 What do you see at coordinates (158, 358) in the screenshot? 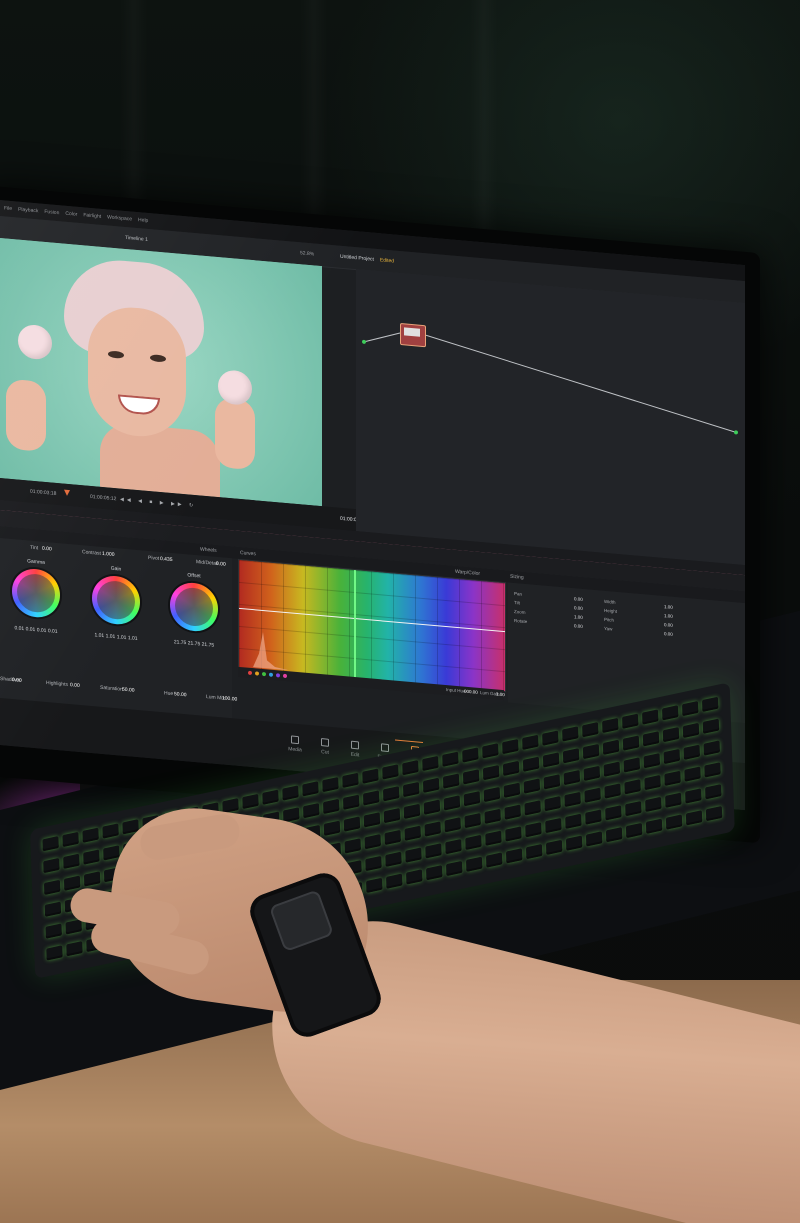
I see `subject-eye` at bounding box center [158, 358].